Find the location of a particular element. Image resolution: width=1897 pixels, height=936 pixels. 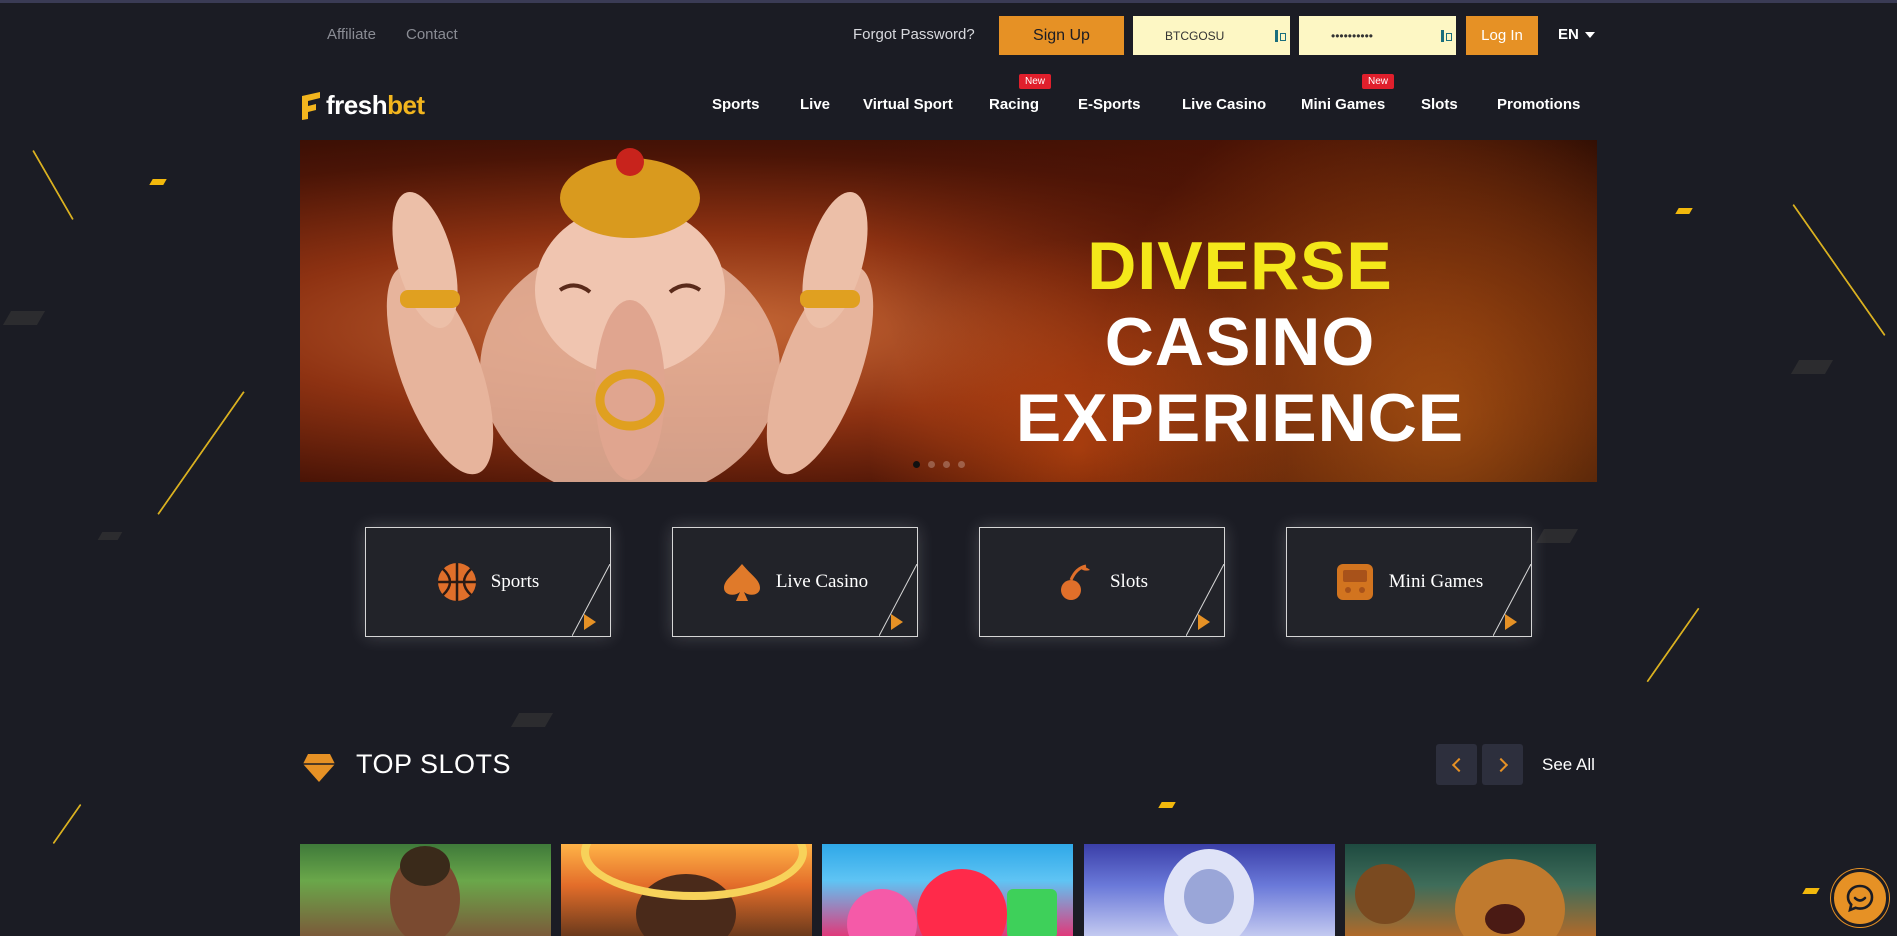

nav-mini-games: Mini Games is located at coordinates (1343, 104).